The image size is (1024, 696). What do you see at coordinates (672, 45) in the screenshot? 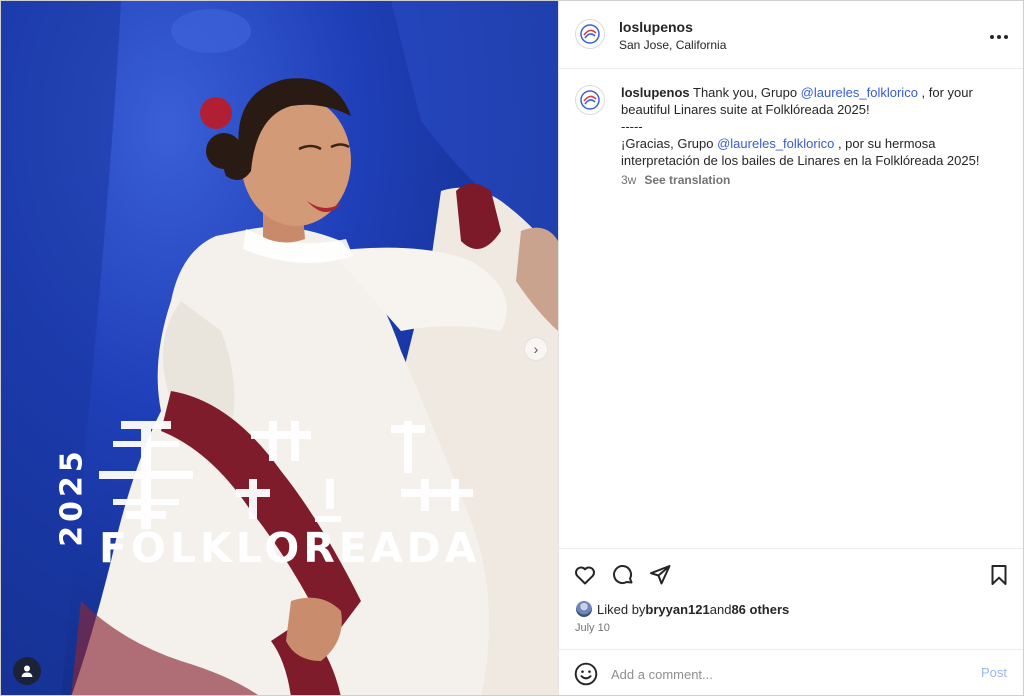
I see `post-location: San Jose, California` at bounding box center [672, 45].